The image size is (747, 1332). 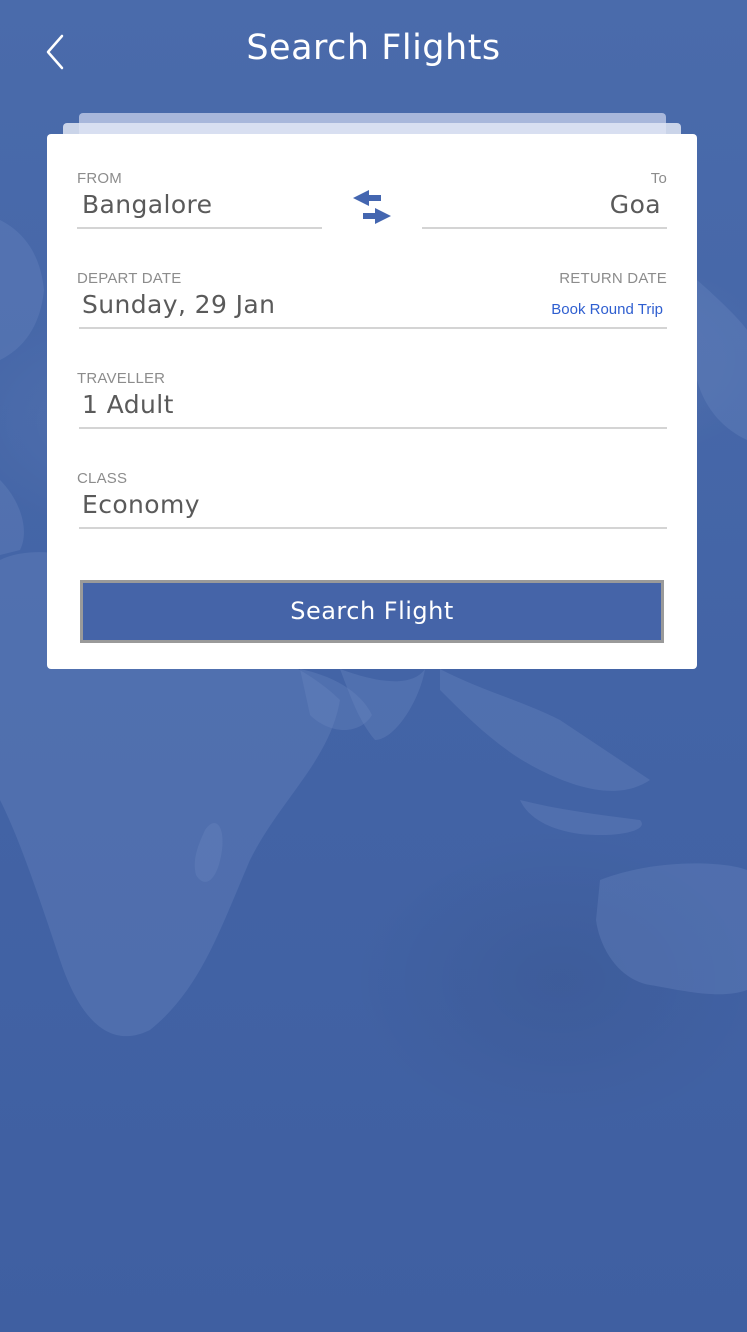 I want to click on to-field: Goa, so click(x=544, y=207).